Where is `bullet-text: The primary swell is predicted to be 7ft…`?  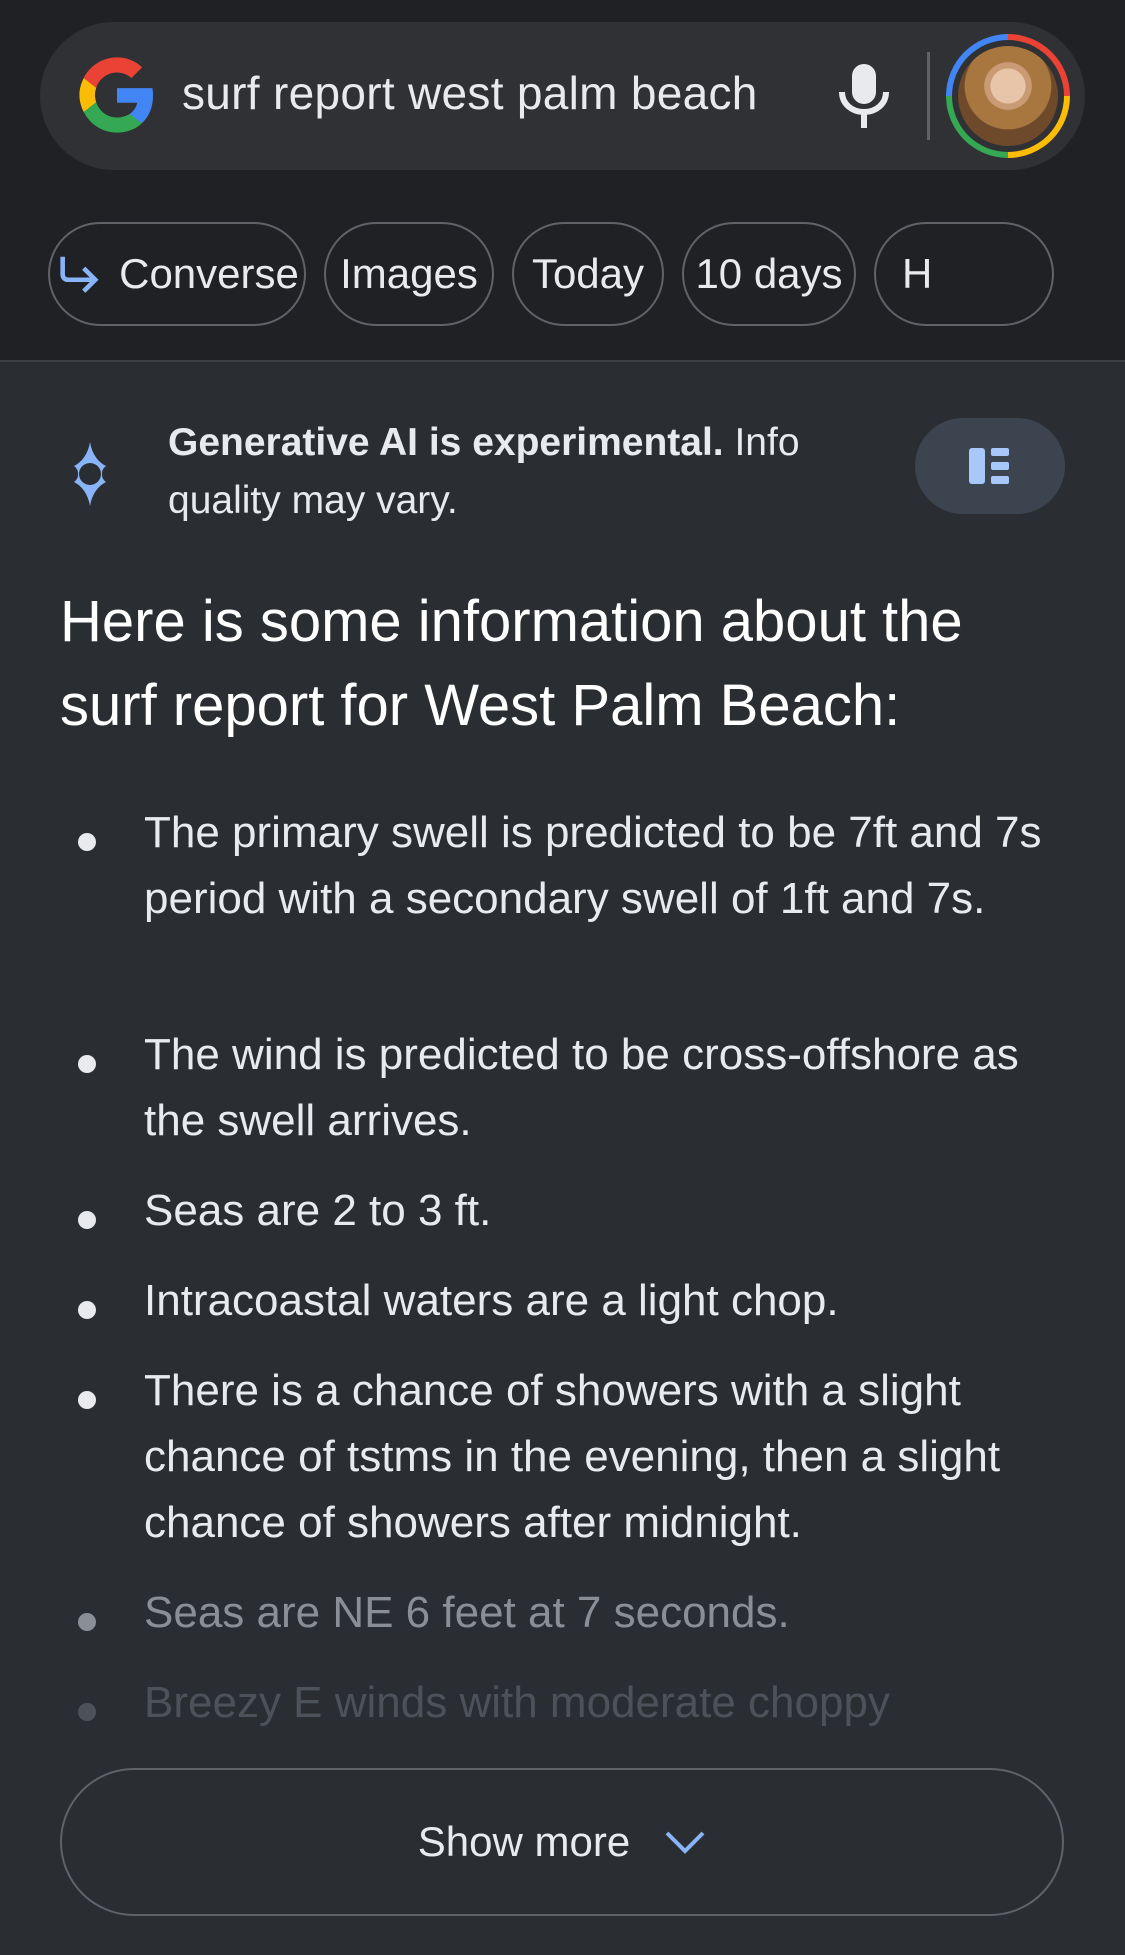 bullet-text: The primary swell is predicted to be 7ft… is located at coordinates (593, 865).